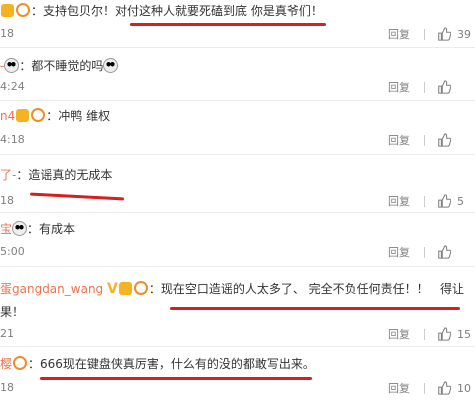 The height and width of the screenshot is (403, 475). I want to click on comment-line: ：支持包贝尔！对付这种人就要死磕到底 你是真爷们！, so click(161, 11).